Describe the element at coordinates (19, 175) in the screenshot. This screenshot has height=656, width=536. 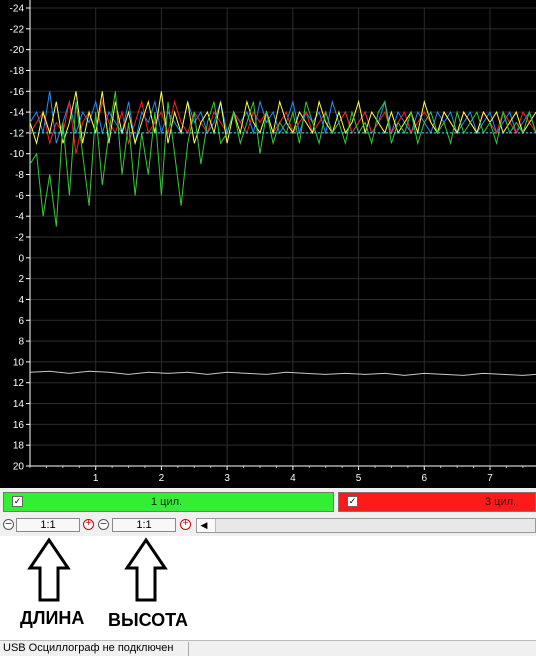
I see `y-tick-label: -8` at that location.